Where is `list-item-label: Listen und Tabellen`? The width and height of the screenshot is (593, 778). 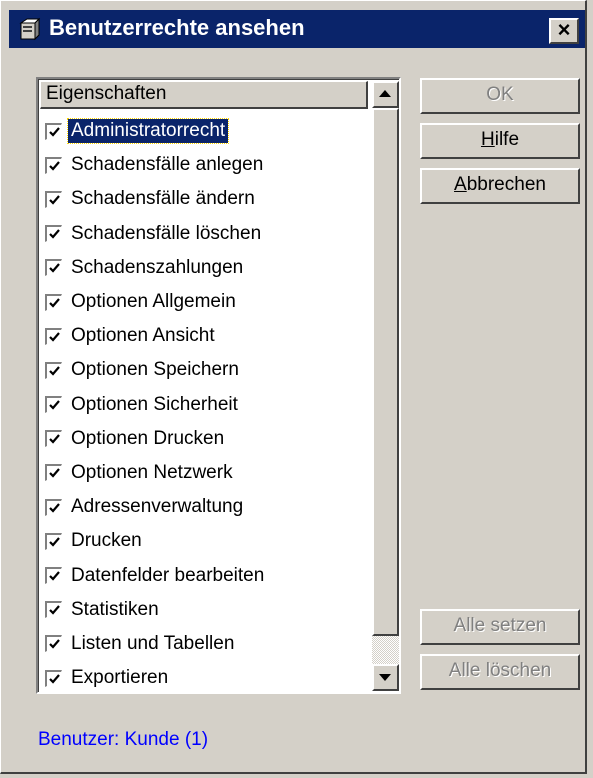
list-item-label: Listen und Tabellen is located at coordinates (153, 643).